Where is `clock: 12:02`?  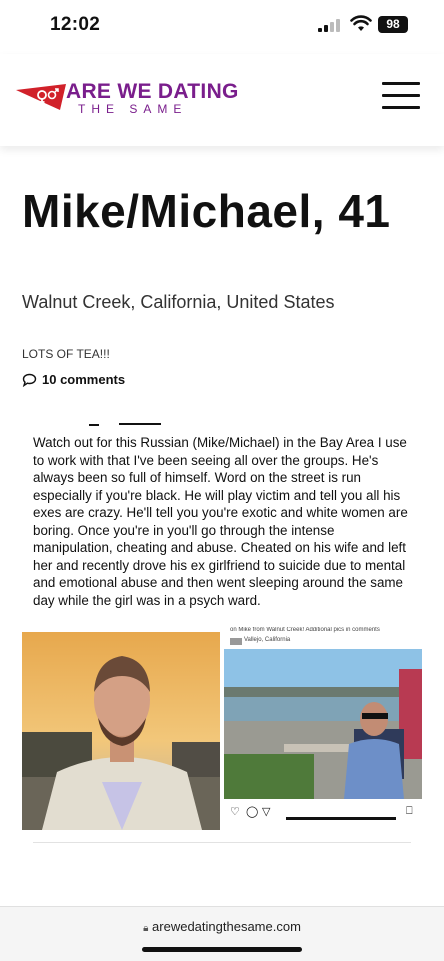
clock: 12:02 is located at coordinates (75, 24).